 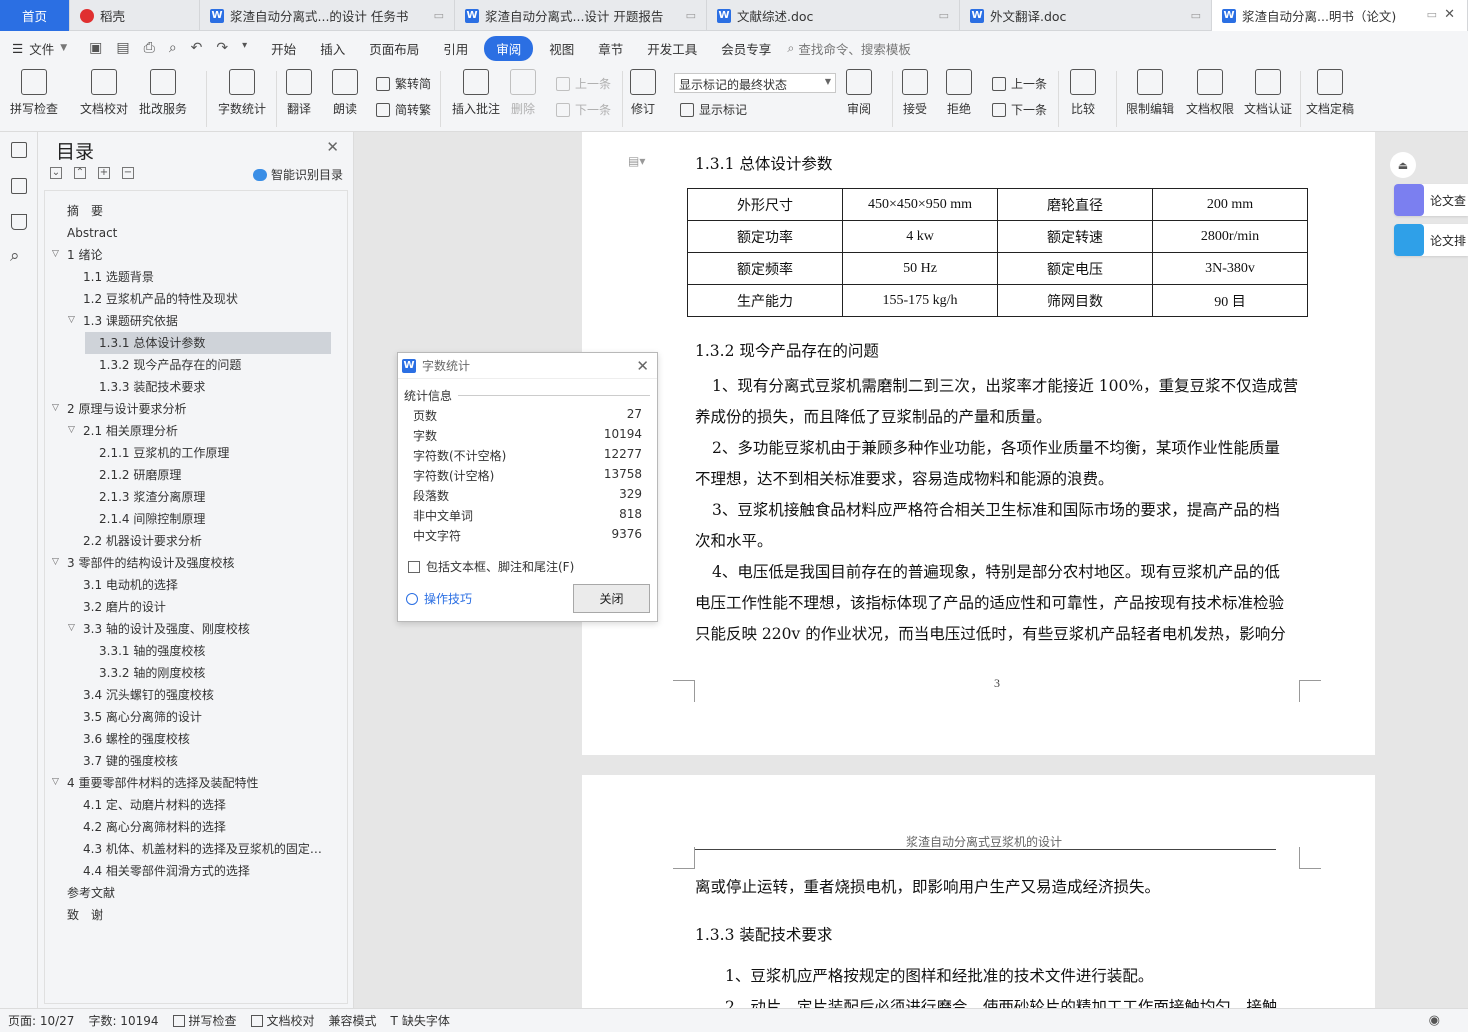 I want to click on toc-item: 1.1 选题背景, so click(x=207, y=277).